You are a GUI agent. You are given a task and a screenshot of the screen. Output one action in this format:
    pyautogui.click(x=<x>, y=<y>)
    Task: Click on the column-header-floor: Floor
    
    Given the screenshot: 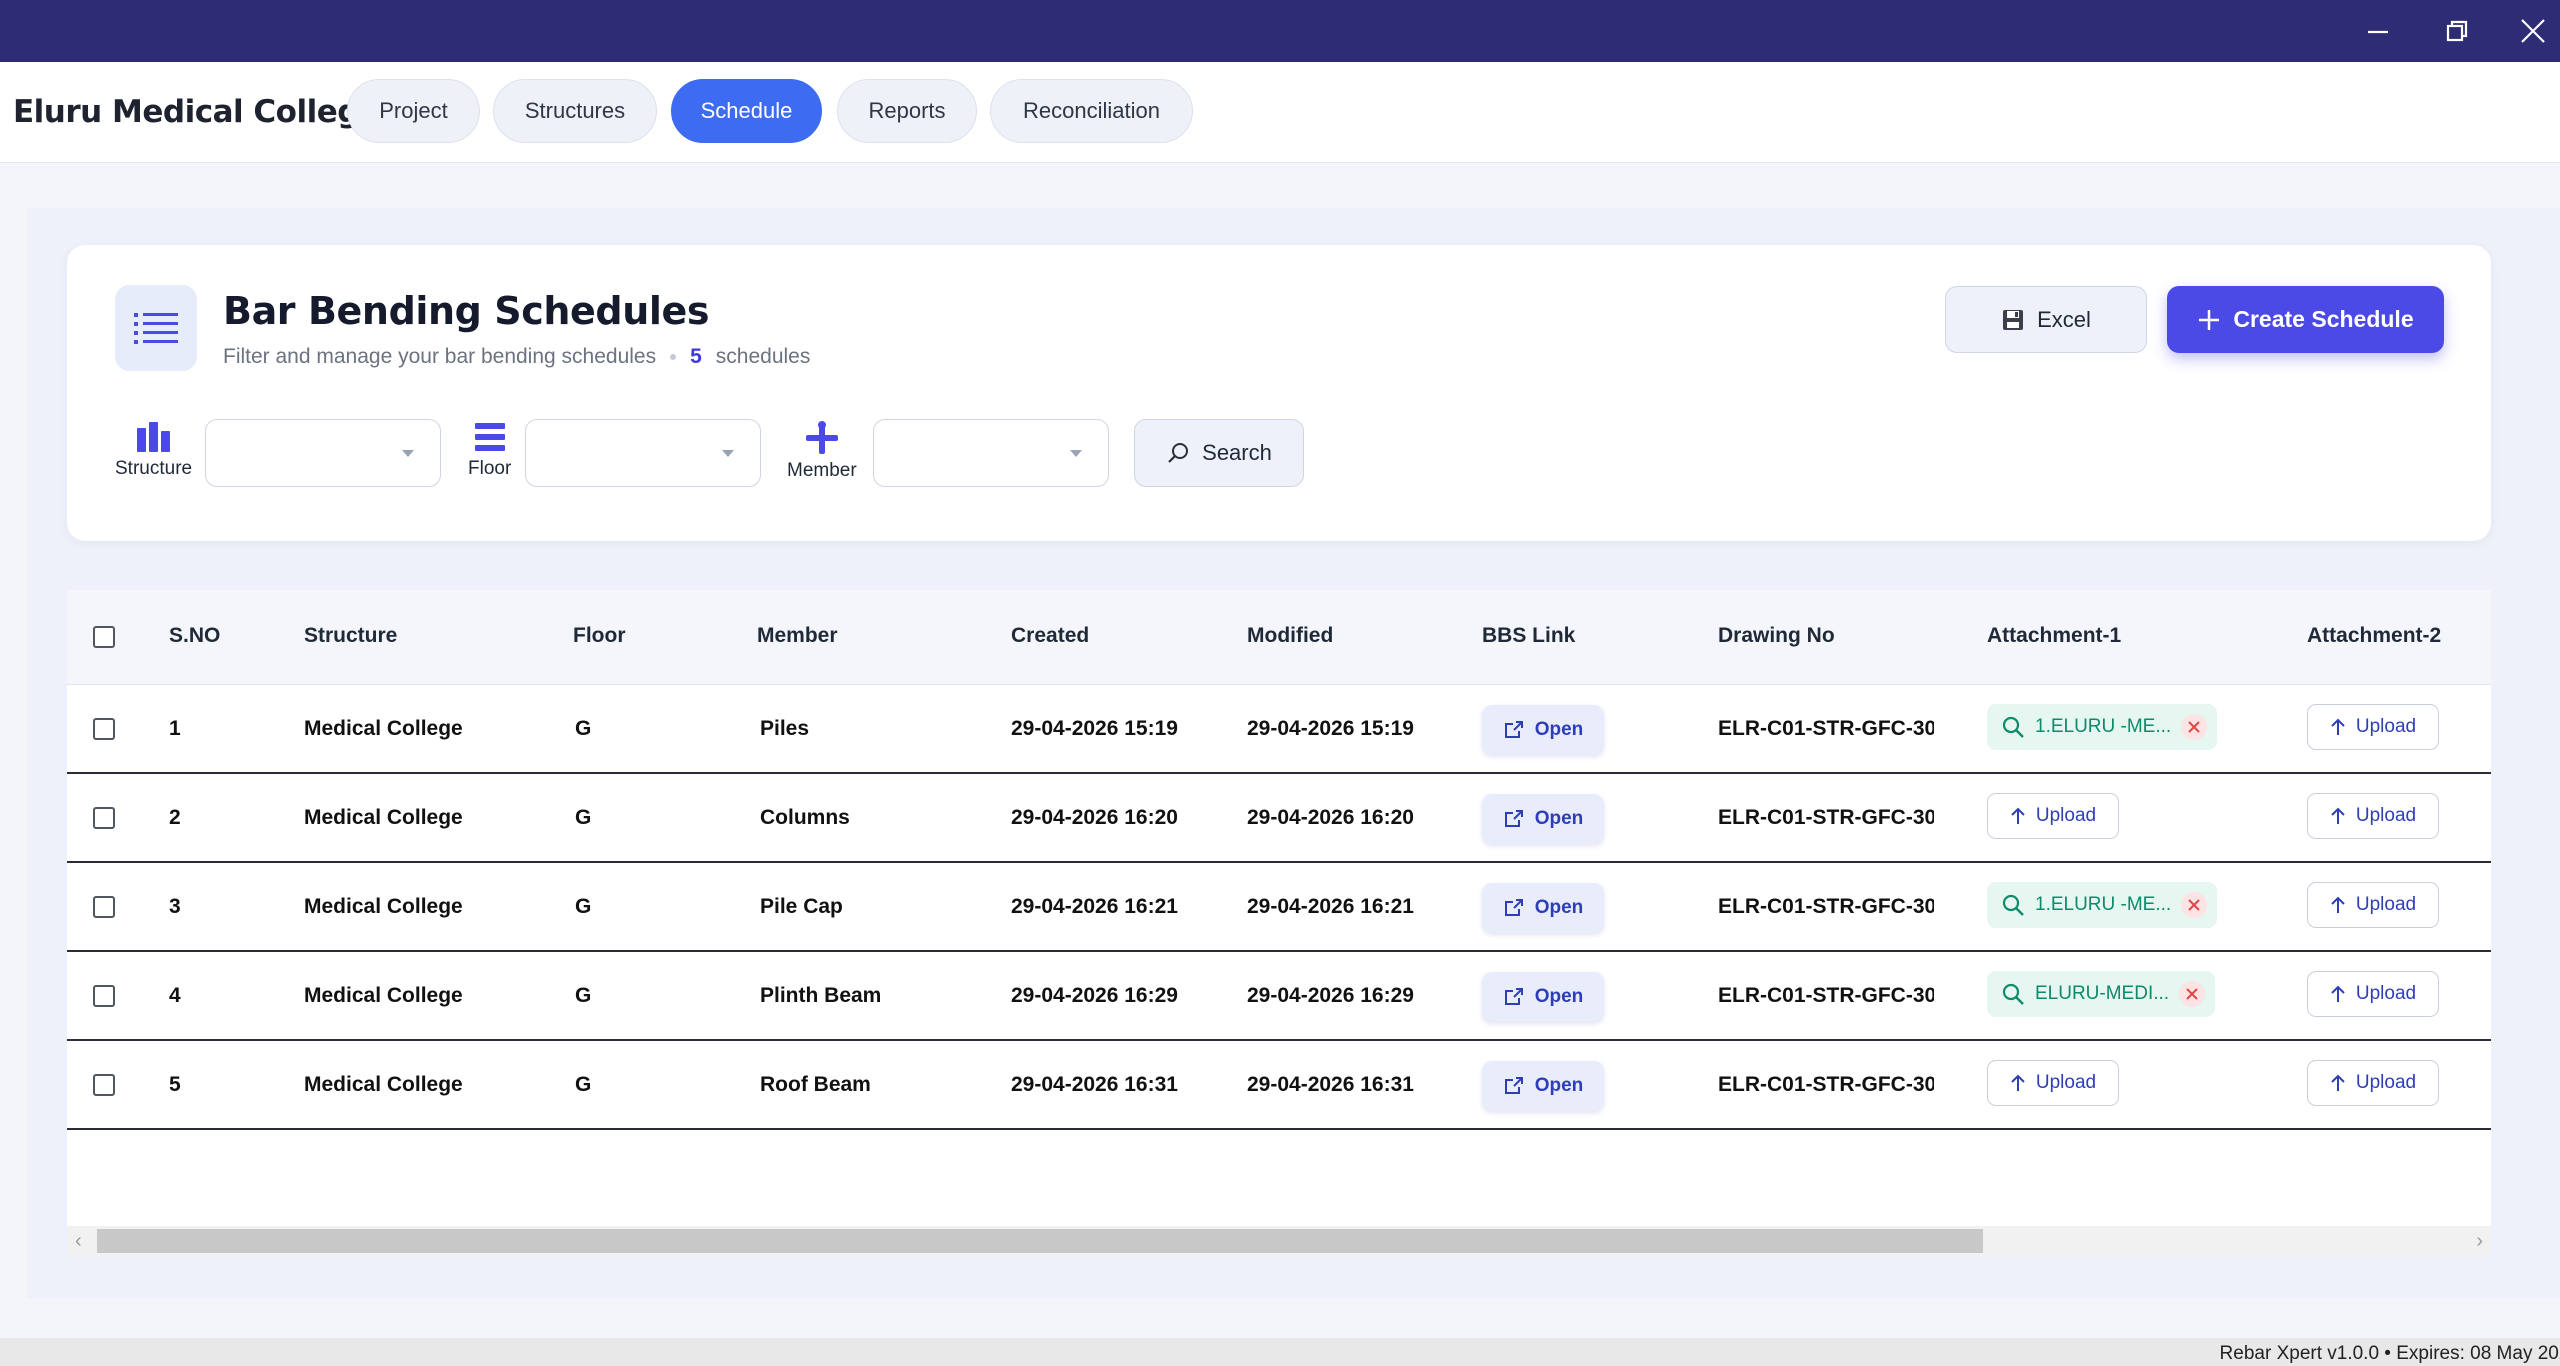 What is the action you would take?
    pyautogui.click(x=599, y=635)
    